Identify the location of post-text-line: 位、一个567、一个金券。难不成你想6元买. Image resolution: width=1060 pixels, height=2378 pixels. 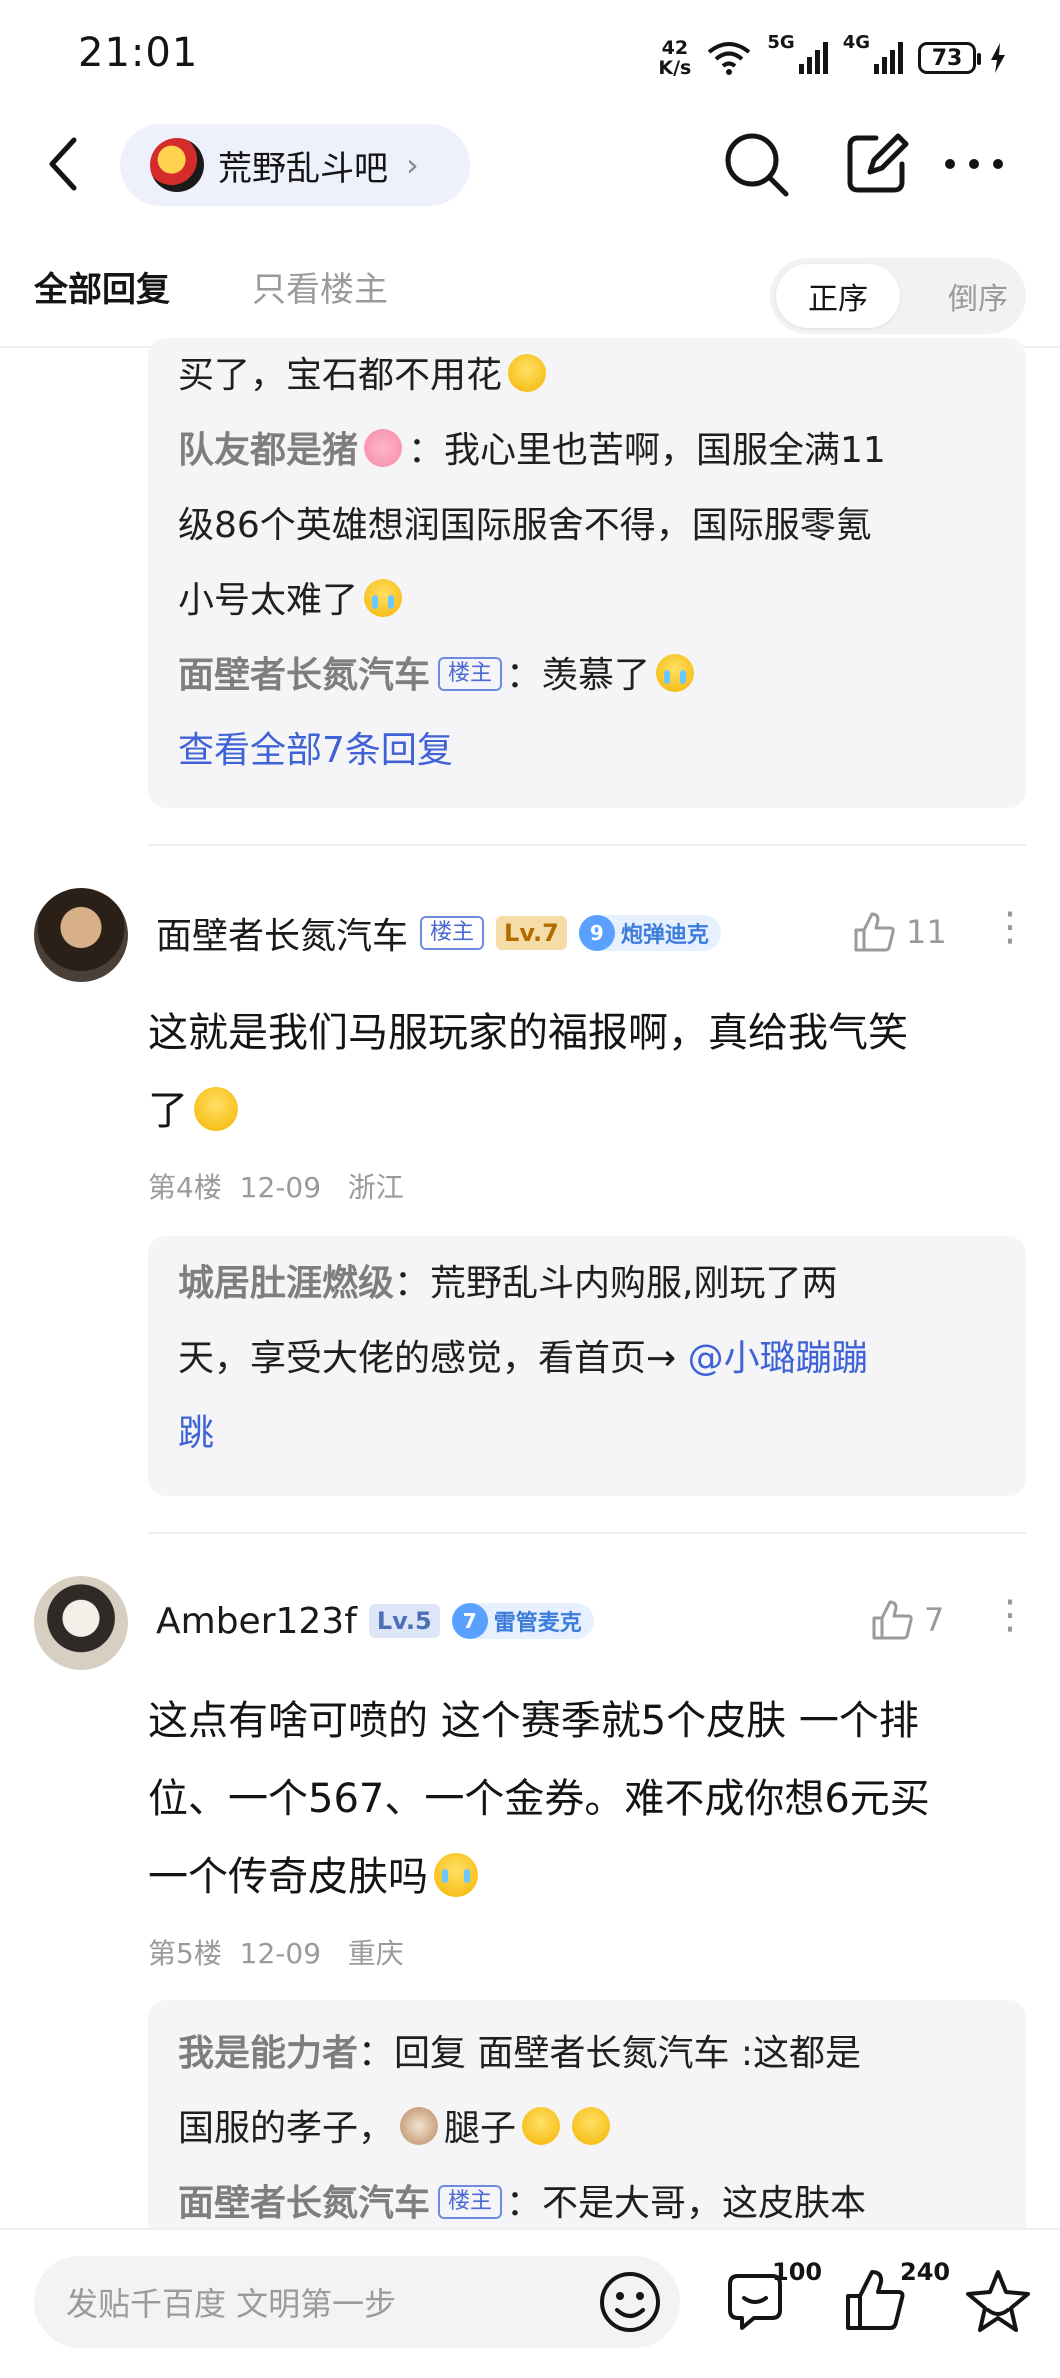
(539, 1799).